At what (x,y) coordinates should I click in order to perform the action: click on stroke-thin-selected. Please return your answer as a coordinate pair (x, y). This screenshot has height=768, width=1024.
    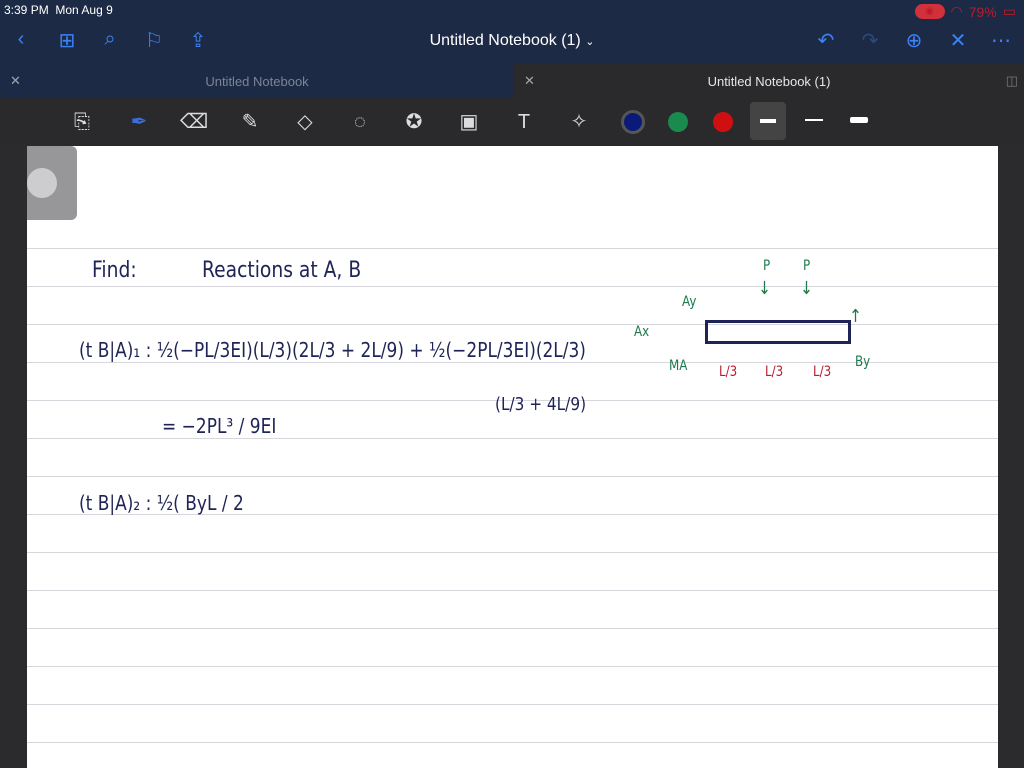
    Looking at the image, I should click on (768, 121).